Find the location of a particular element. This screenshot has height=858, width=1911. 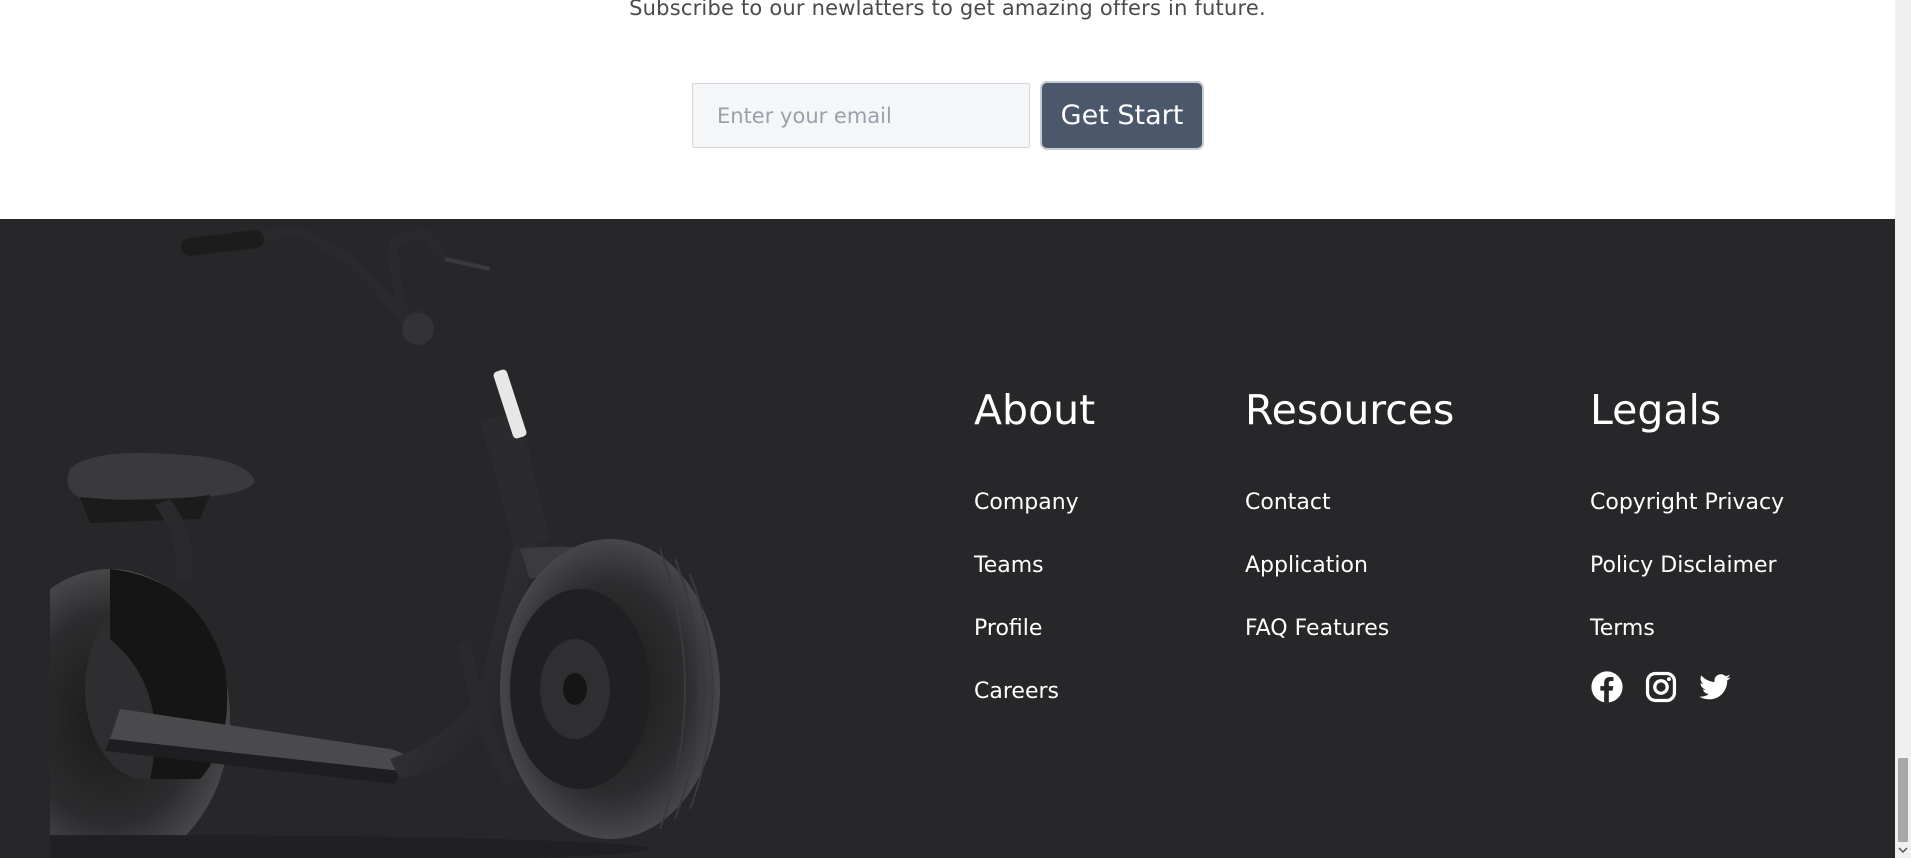

footer-link-careers-text: Careers is located at coordinates (1016, 691).